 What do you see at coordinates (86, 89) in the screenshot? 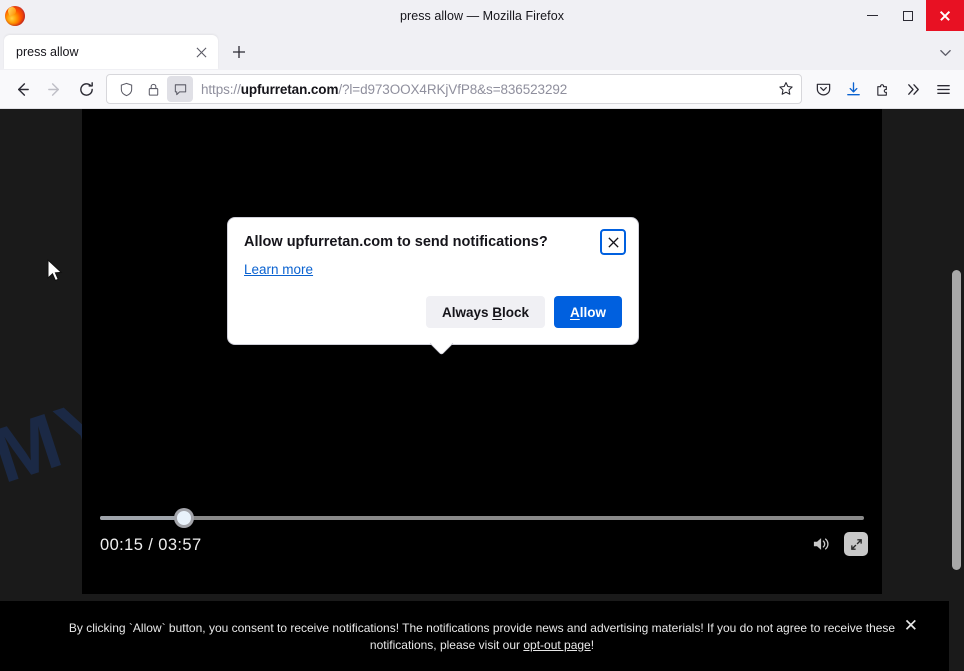
I see `reload-button` at bounding box center [86, 89].